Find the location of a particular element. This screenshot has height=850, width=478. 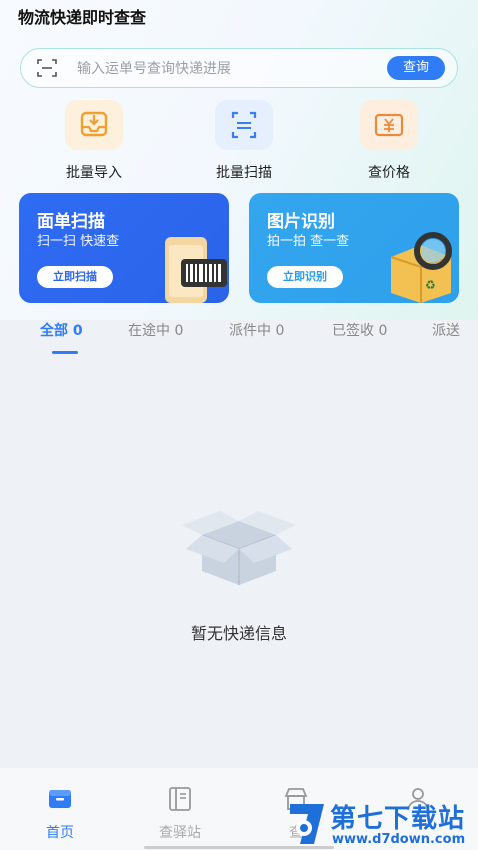

quick-action-label: 批量扫描 is located at coordinates (244, 173).